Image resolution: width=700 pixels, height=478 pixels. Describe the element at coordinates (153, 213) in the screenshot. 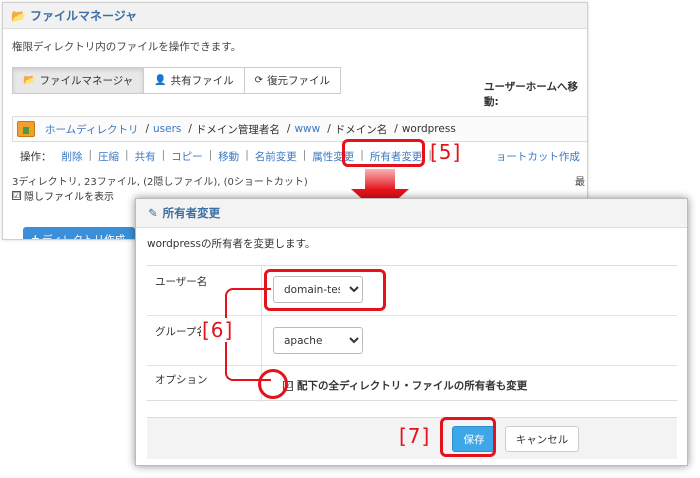

I see `edit-icon: ✎` at that location.